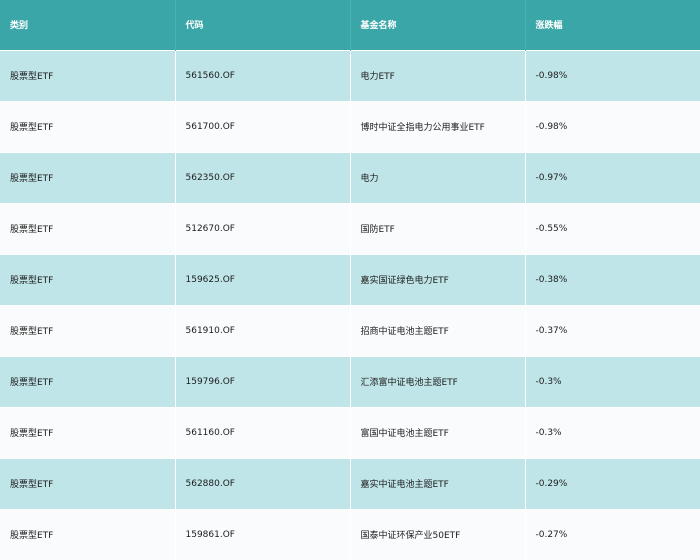 The width and height of the screenshot is (700, 560). What do you see at coordinates (263, 25) in the screenshot?
I see `column-header-code: 代码` at bounding box center [263, 25].